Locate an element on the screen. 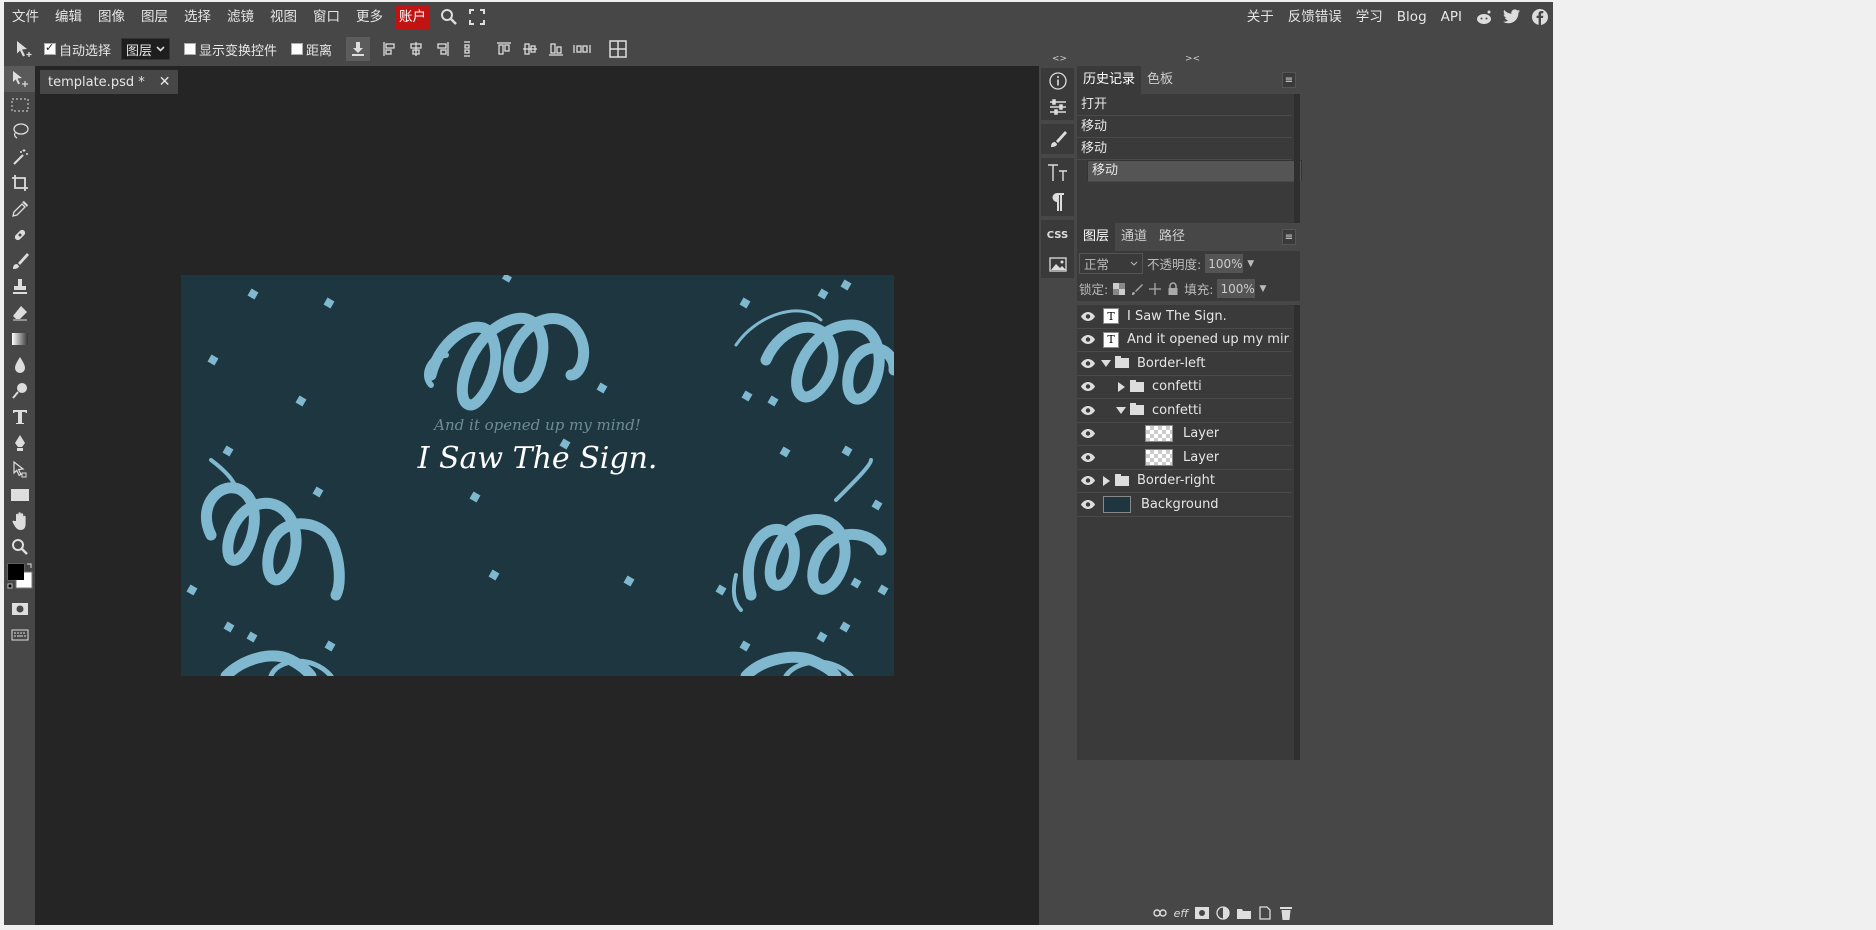 The image size is (1876, 930). tab-layers: 图层 is located at coordinates (1096, 237).